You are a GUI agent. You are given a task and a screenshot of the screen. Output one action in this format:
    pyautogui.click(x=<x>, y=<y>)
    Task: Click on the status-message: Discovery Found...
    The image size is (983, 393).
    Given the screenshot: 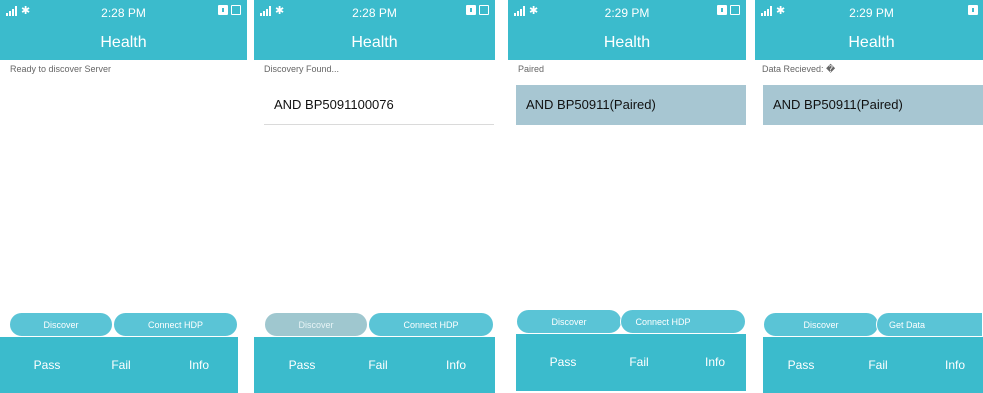 What is the action you would take?
    pyautogui.click(x=302, y=69)
    